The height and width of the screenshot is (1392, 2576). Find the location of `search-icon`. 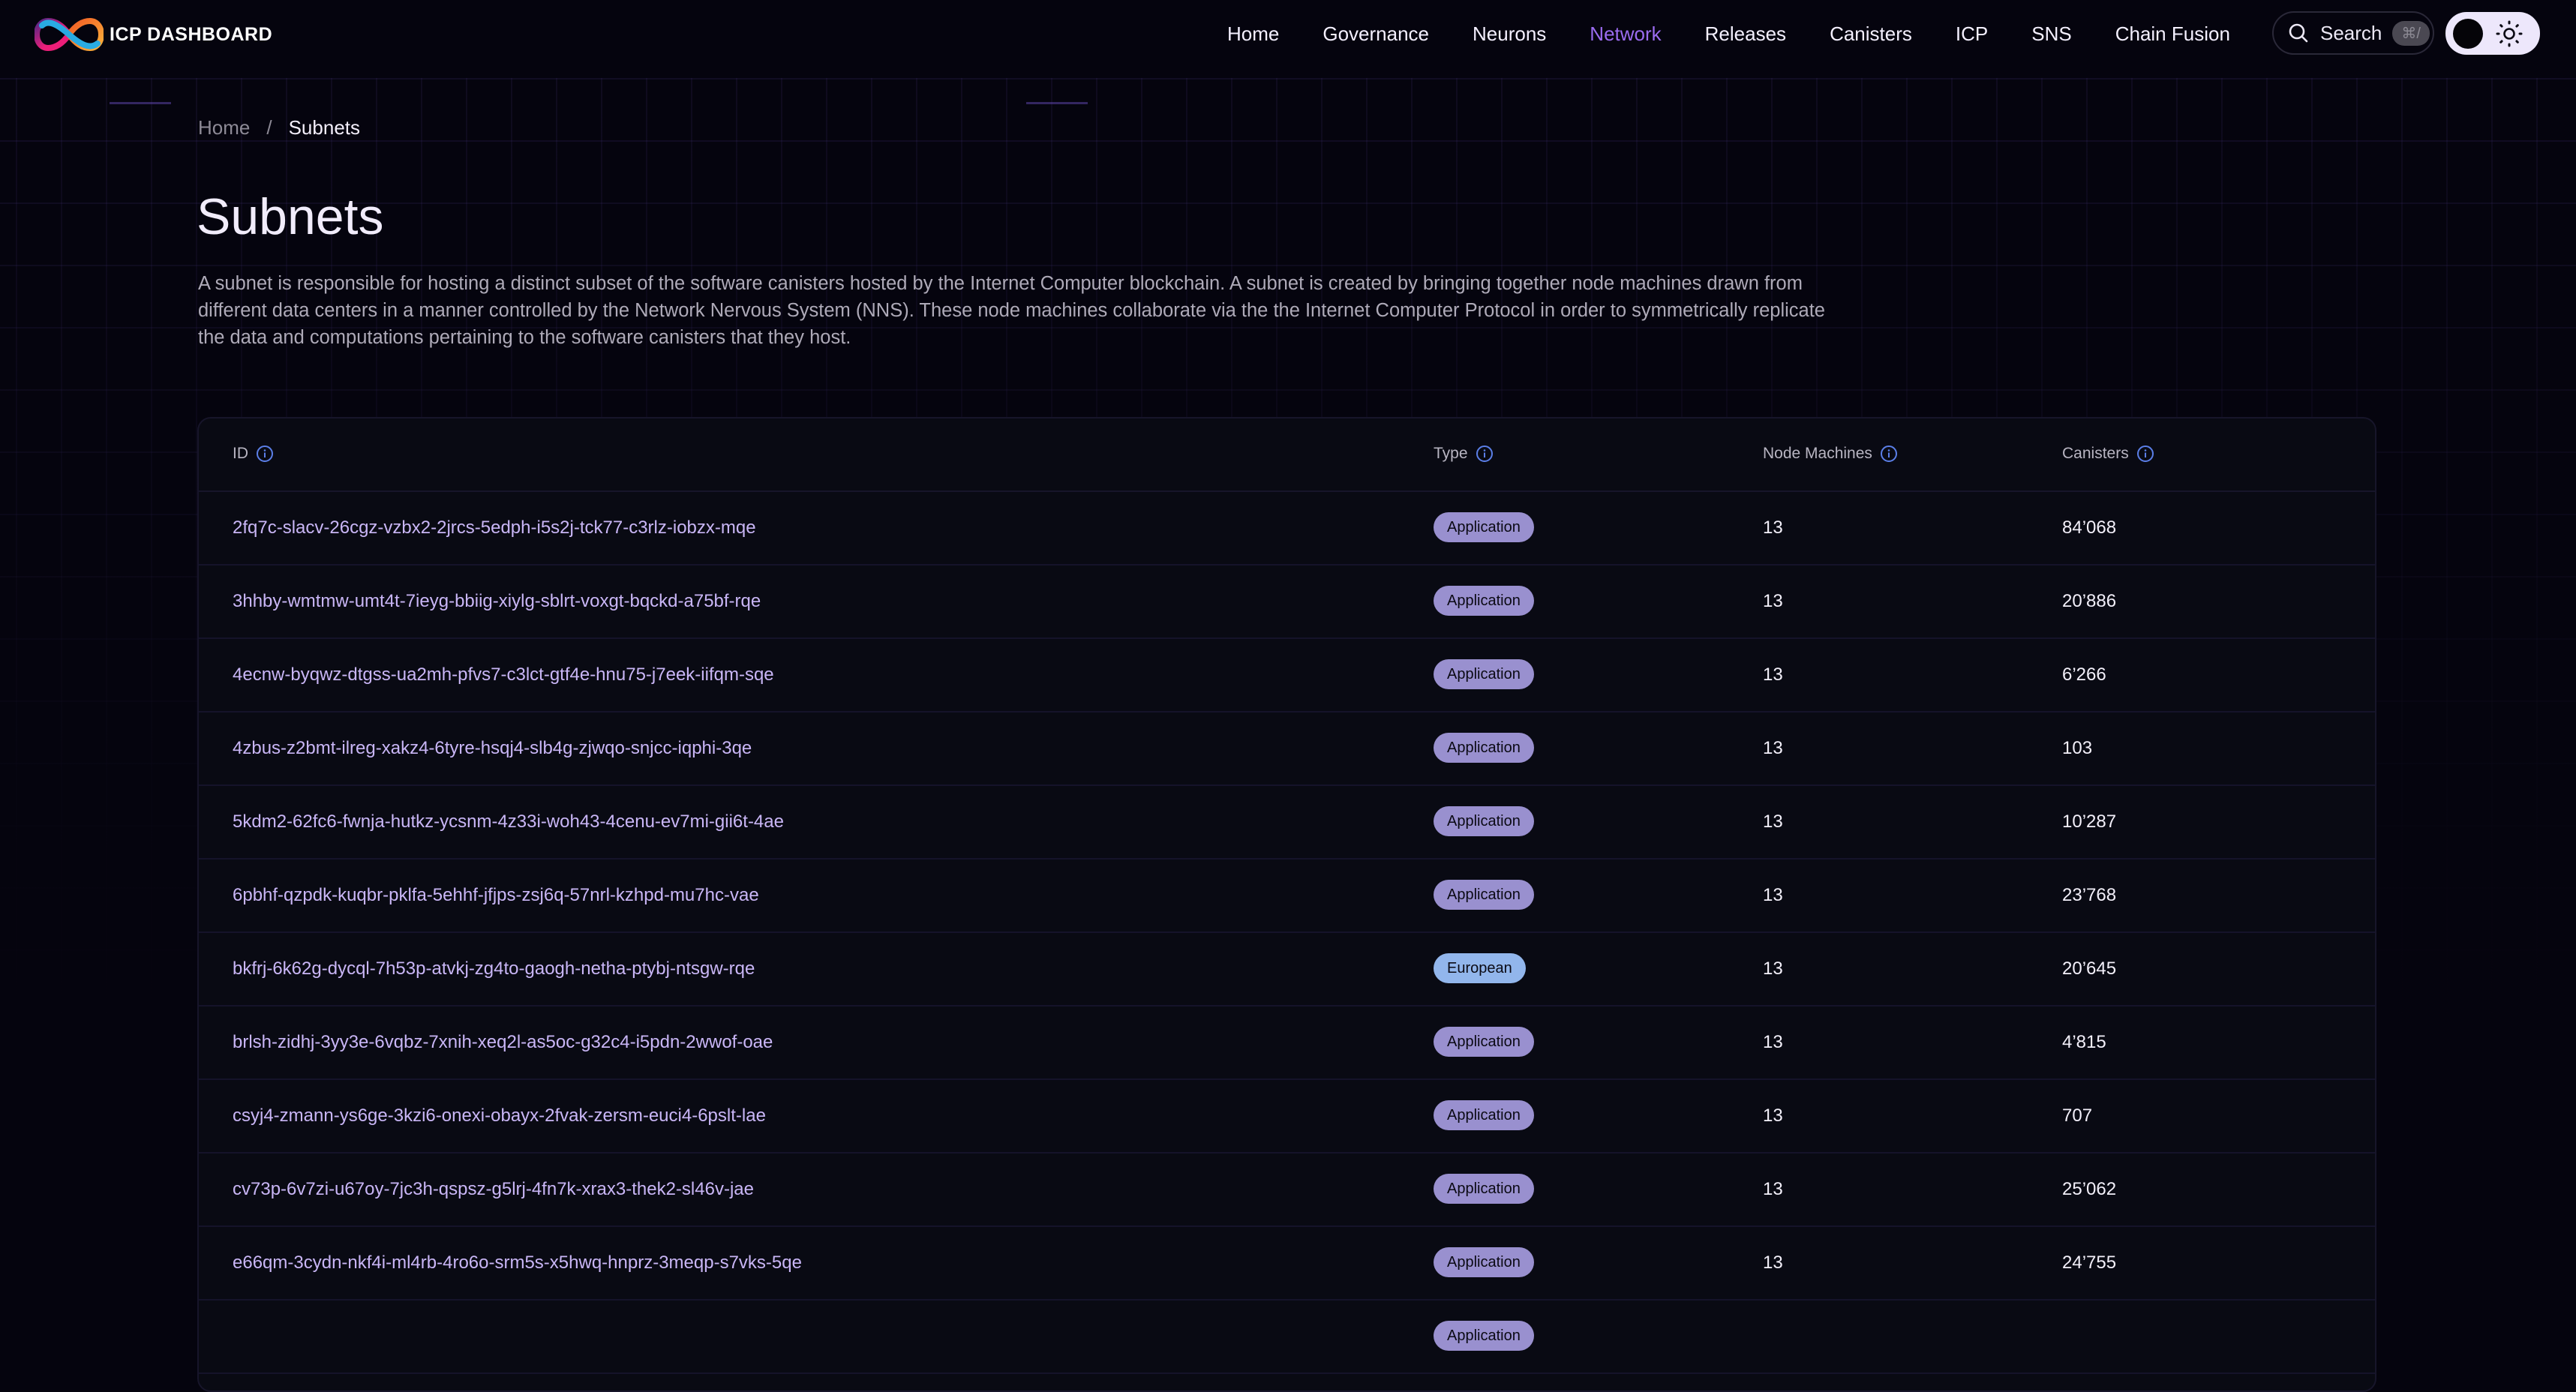

search-icon is located at coordinates (2298, 33).